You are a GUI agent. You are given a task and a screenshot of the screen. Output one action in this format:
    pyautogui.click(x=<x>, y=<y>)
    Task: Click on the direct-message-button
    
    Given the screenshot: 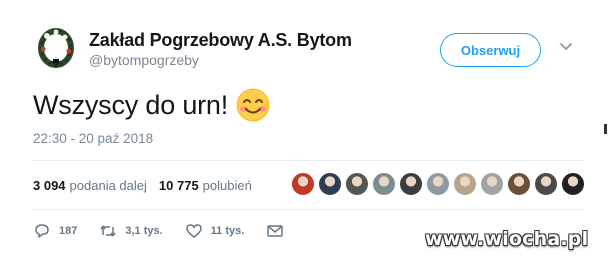 What is the action you would take?
    pyautogui.click(x=275, y=231)
    